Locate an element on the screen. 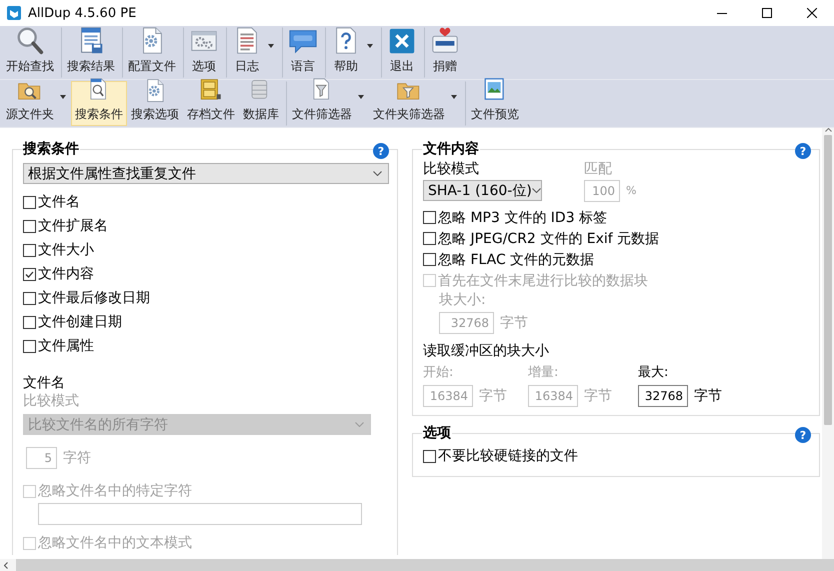  section-heading: 读取缓冲区的块大小 is located at coordinates (486, 351).